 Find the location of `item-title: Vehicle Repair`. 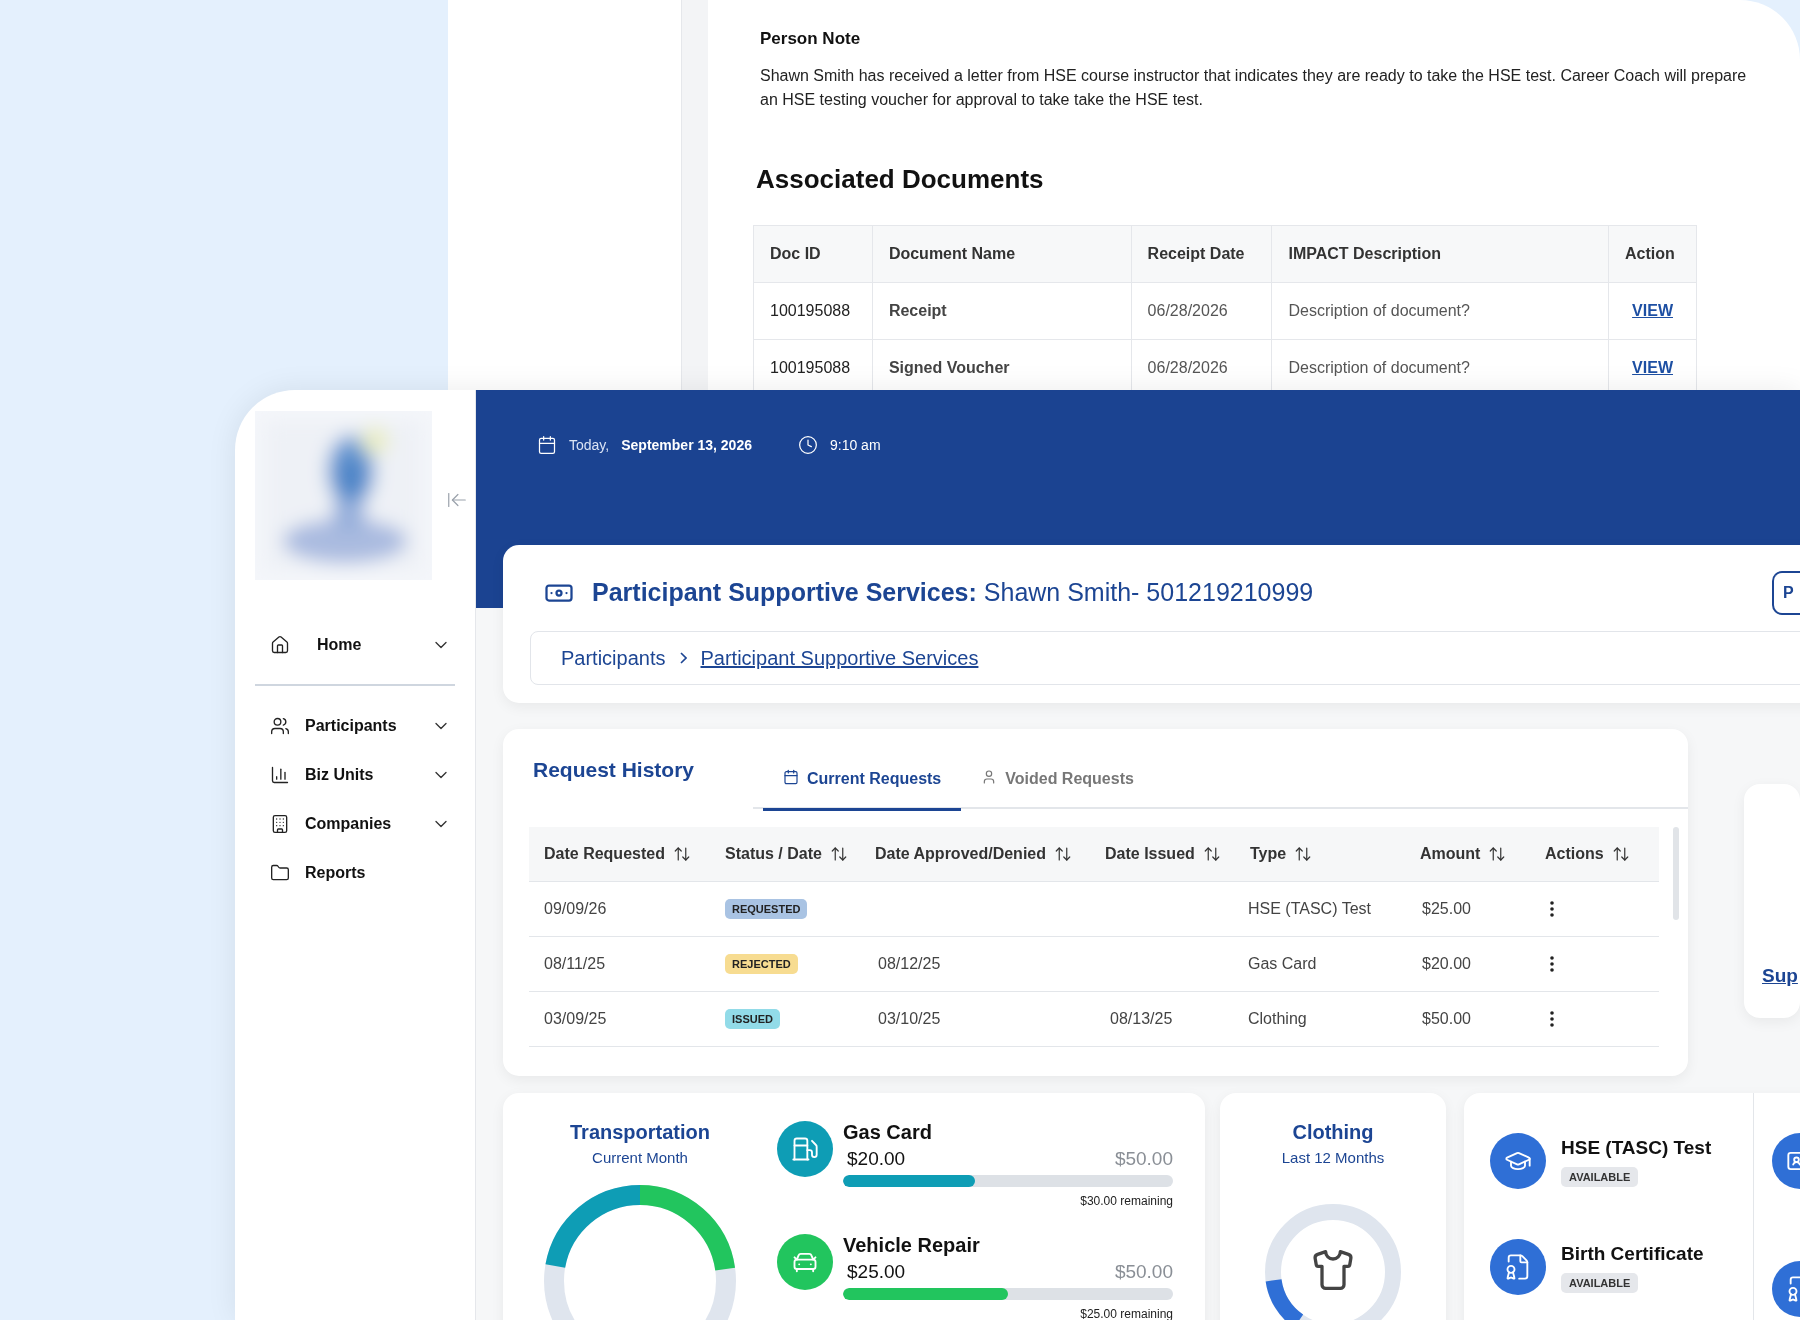

item-title: Vehicle Repair is located at coordinates (912, 1245).